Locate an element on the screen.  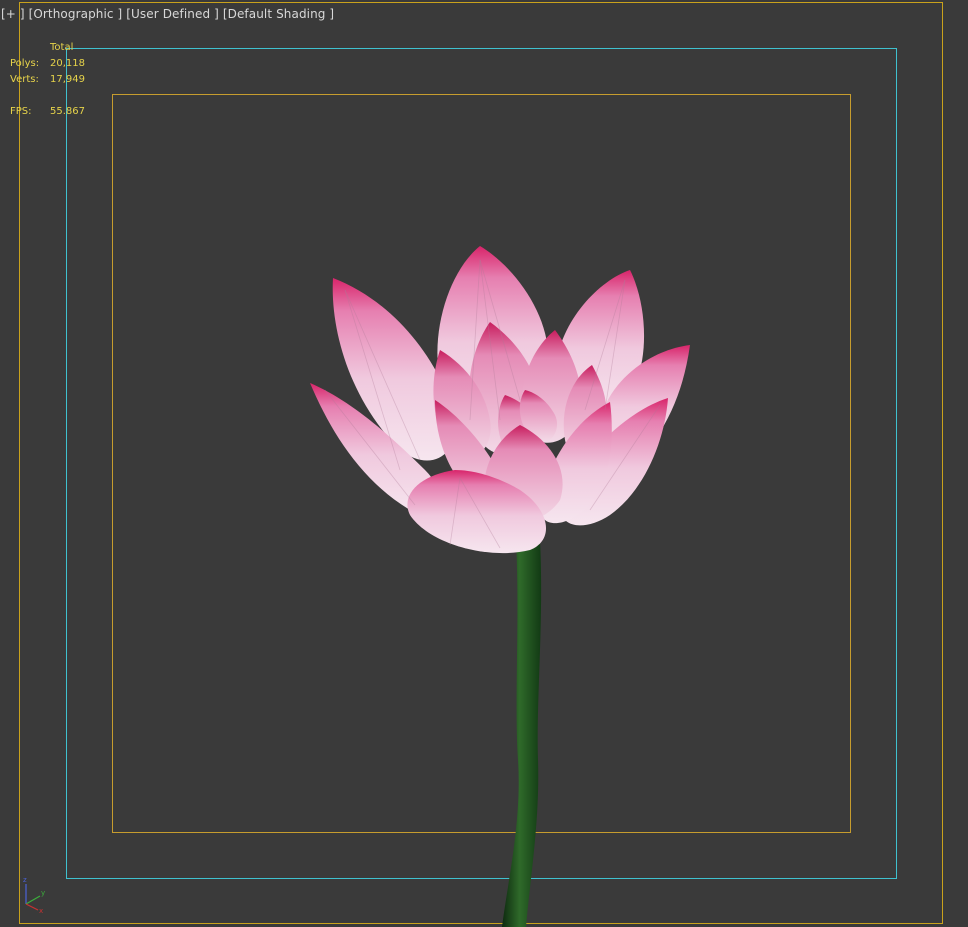
stem is located at coordinates (522, 733).